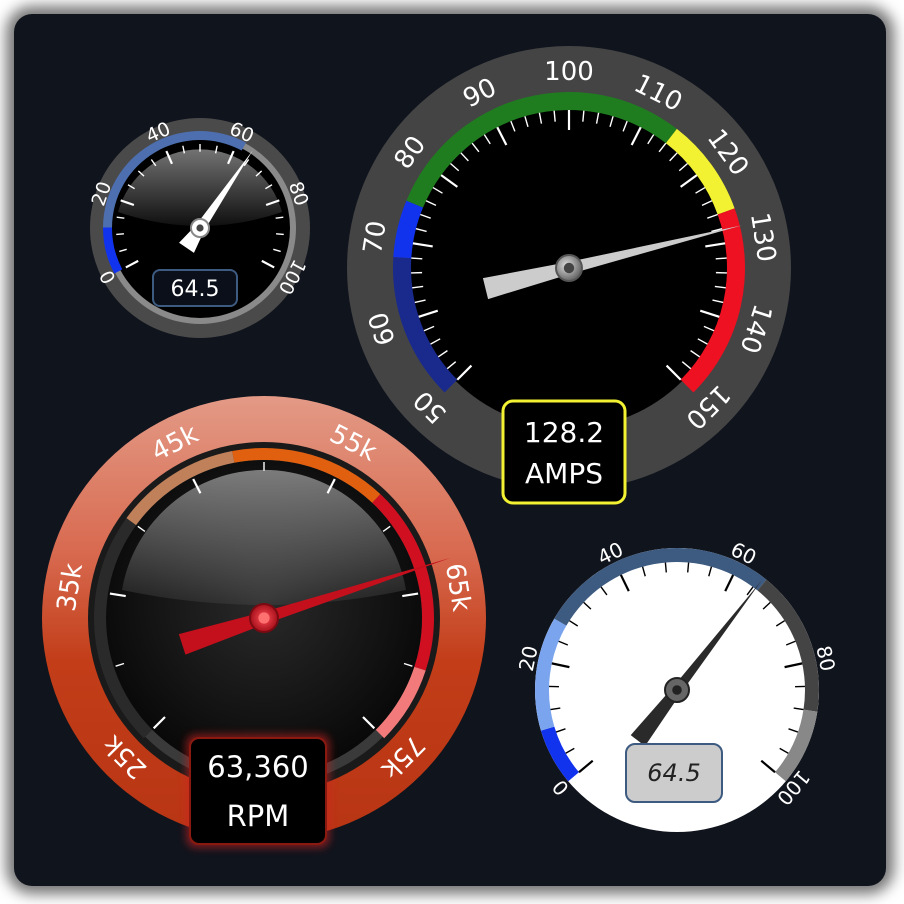 The width and height of the screenshot is (904, 904). I want to click on small-gauge: 02040 6080100 64.5, so click(200, 228).